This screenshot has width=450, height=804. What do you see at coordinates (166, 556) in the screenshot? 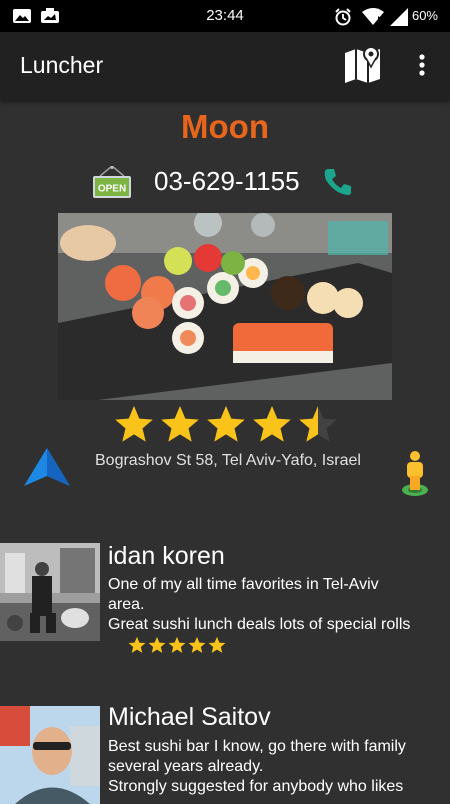
I see `reviewer-name: idan koren` at bounding box center [166, 556].